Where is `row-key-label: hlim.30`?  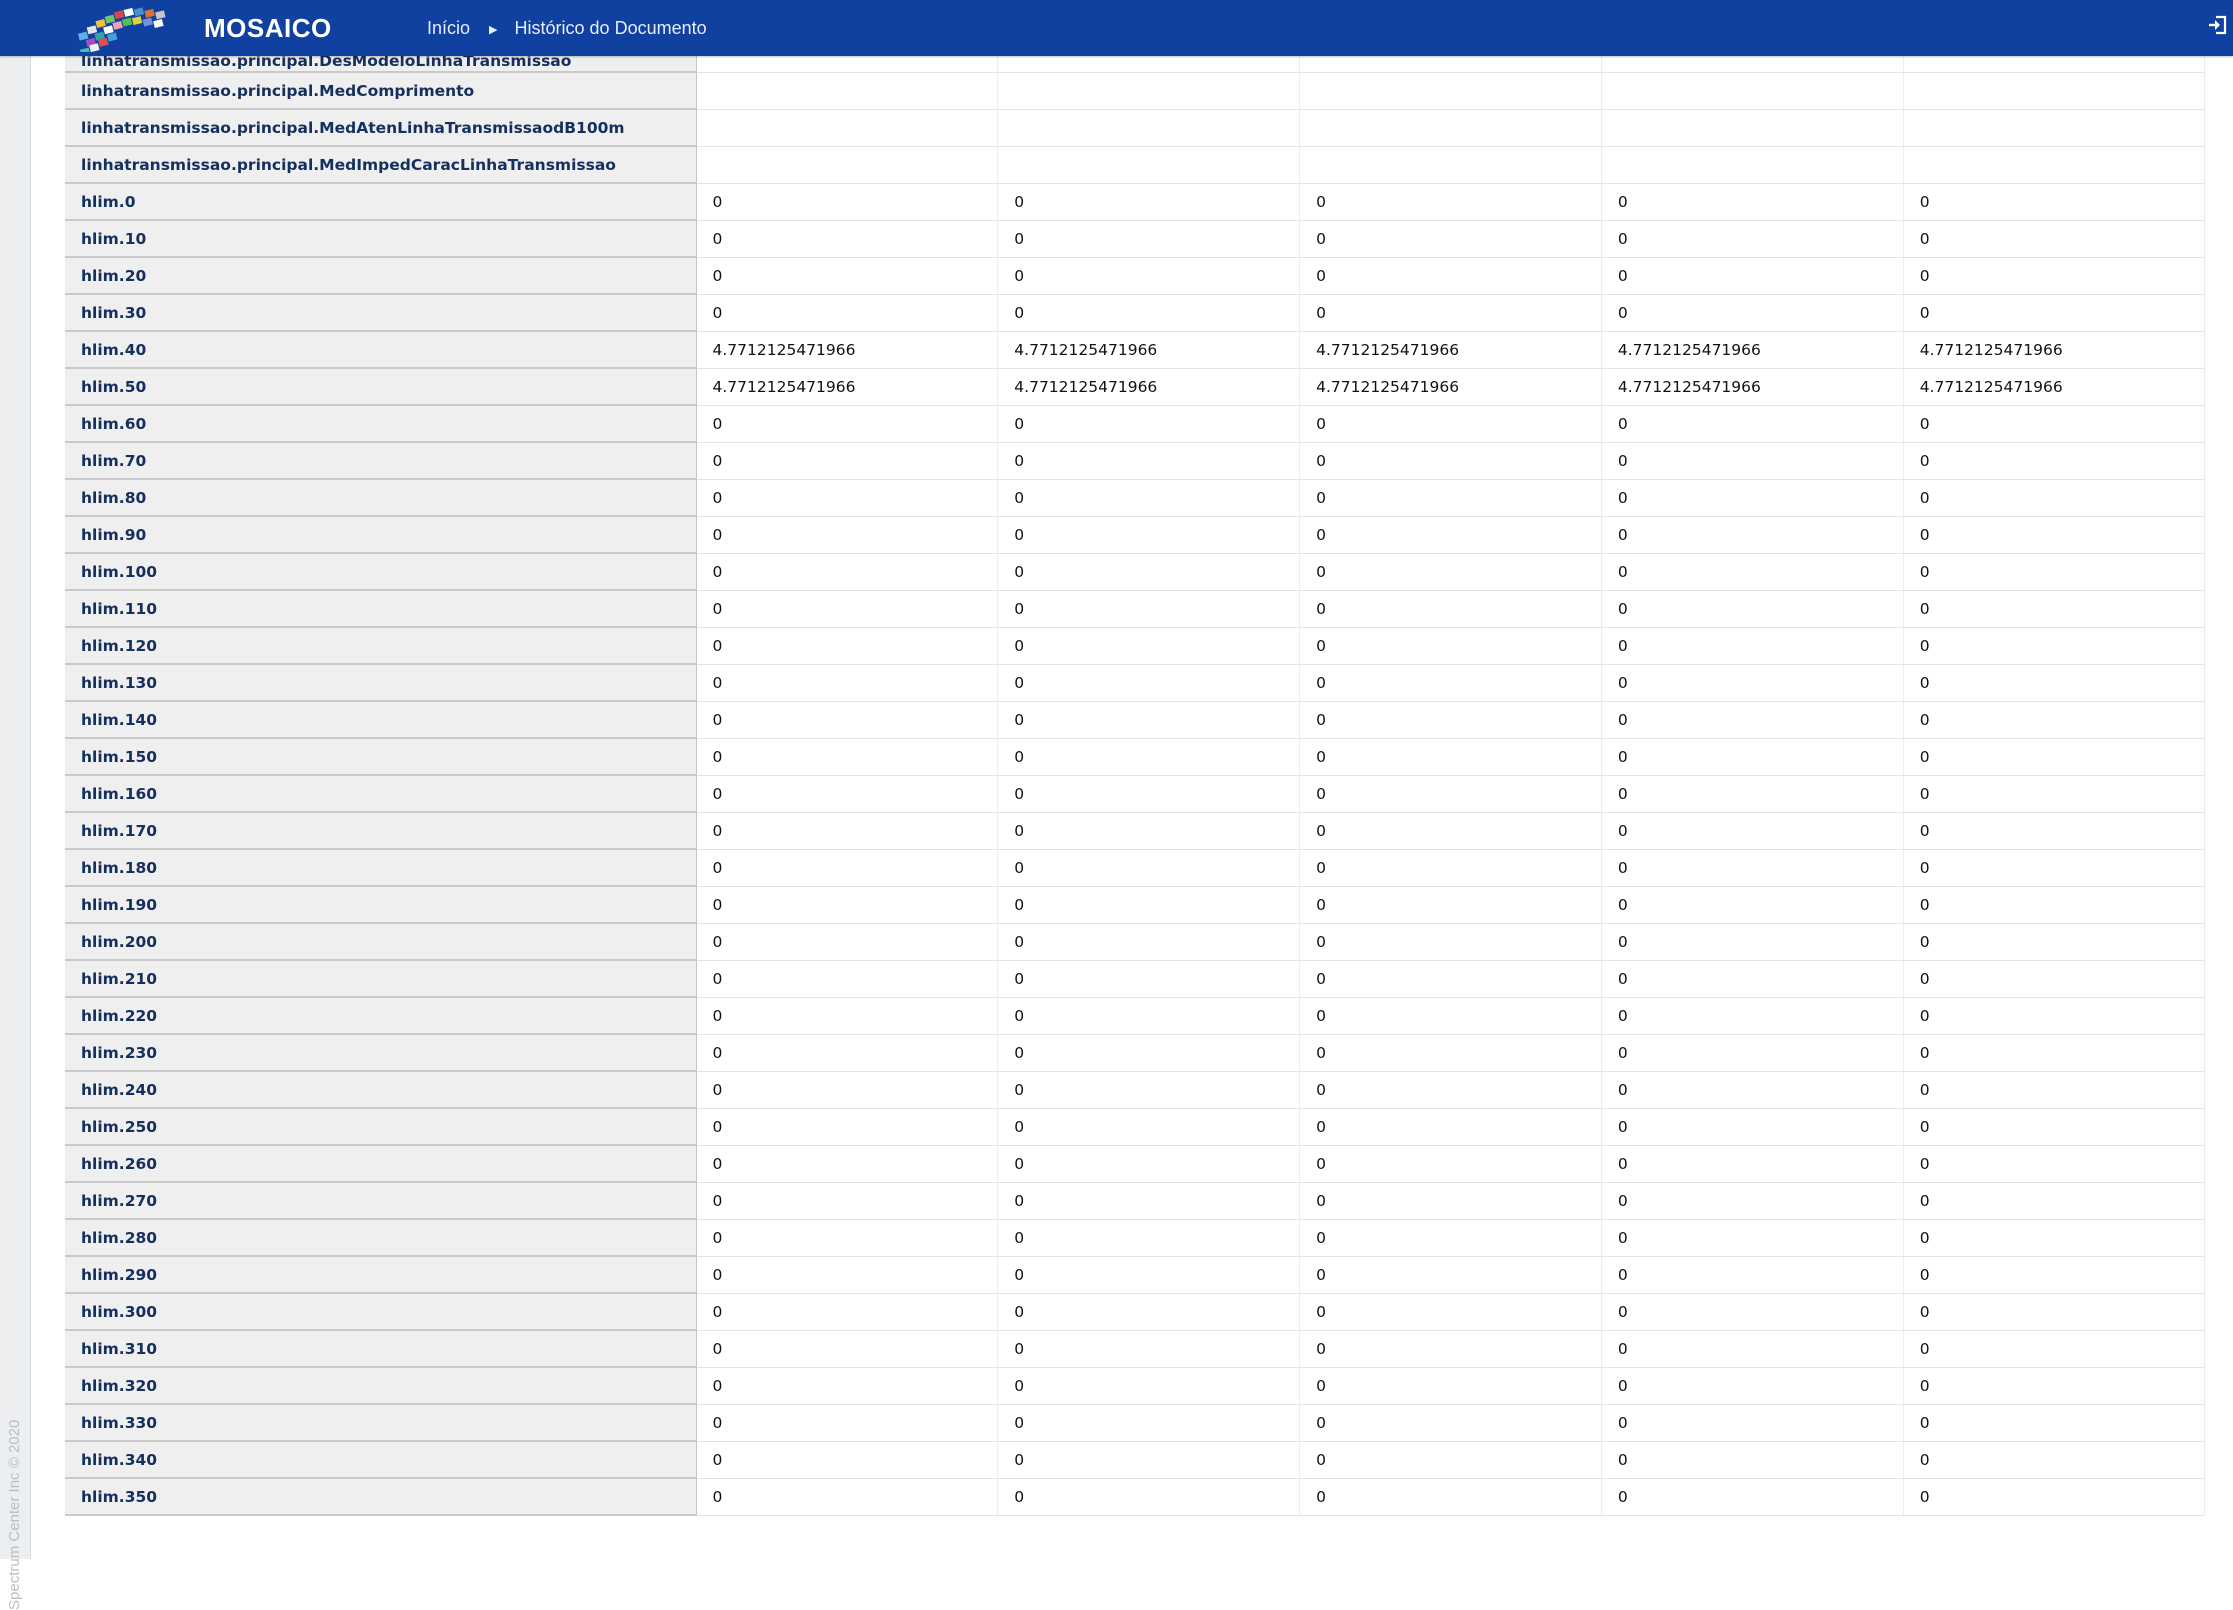
row-key-label: hlim.30 is located at coordinates (381, 313).